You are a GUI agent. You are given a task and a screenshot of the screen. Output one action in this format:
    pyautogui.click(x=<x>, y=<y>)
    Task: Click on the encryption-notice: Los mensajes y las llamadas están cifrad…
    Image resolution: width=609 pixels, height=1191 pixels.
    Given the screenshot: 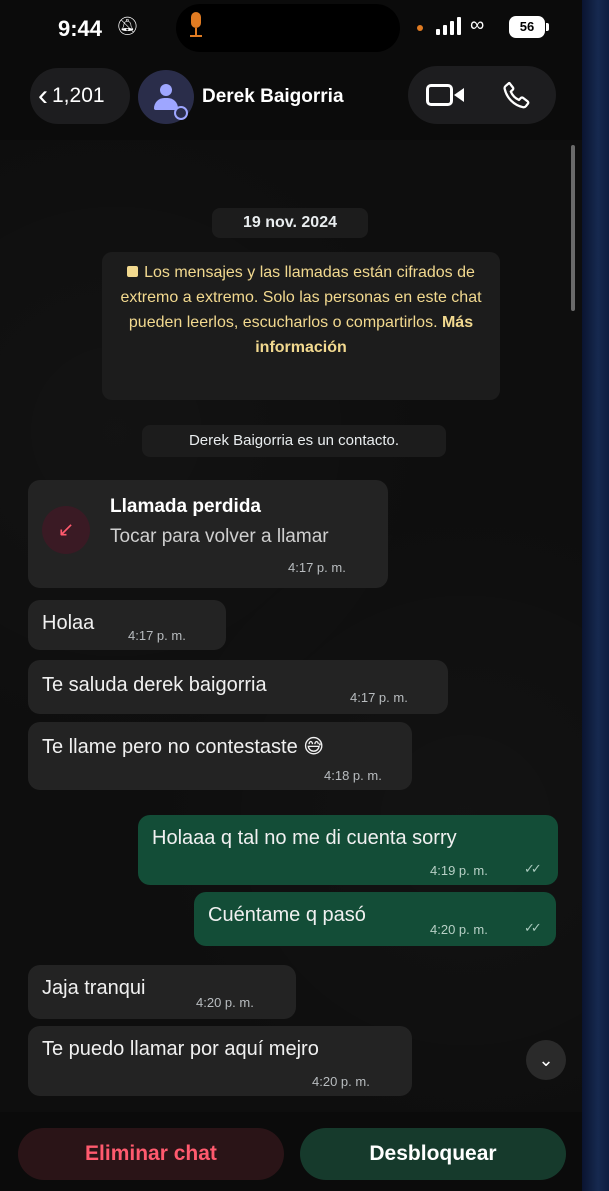 What is the action you would take?
    pyautogui.click(x=301, y=326)
    